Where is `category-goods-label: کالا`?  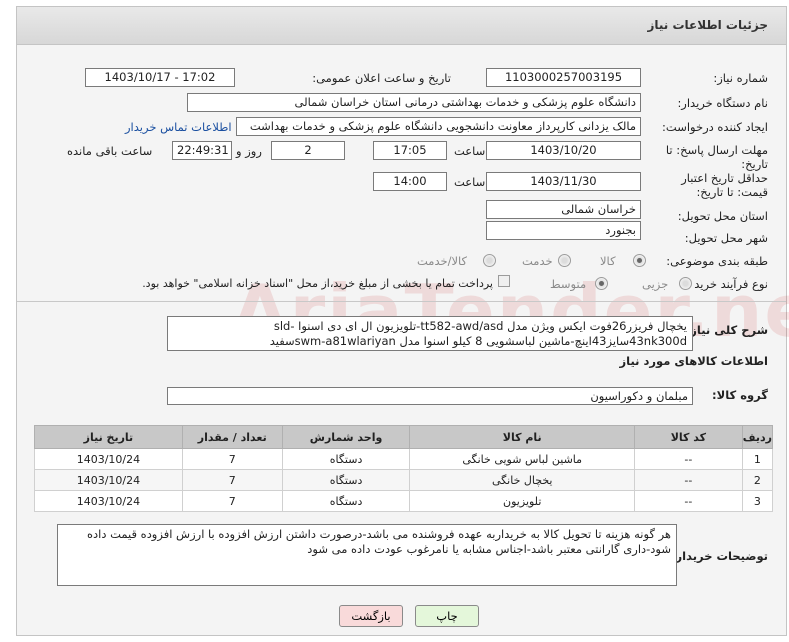
category-goods-label: کالا is located at coordinates (608, 261).